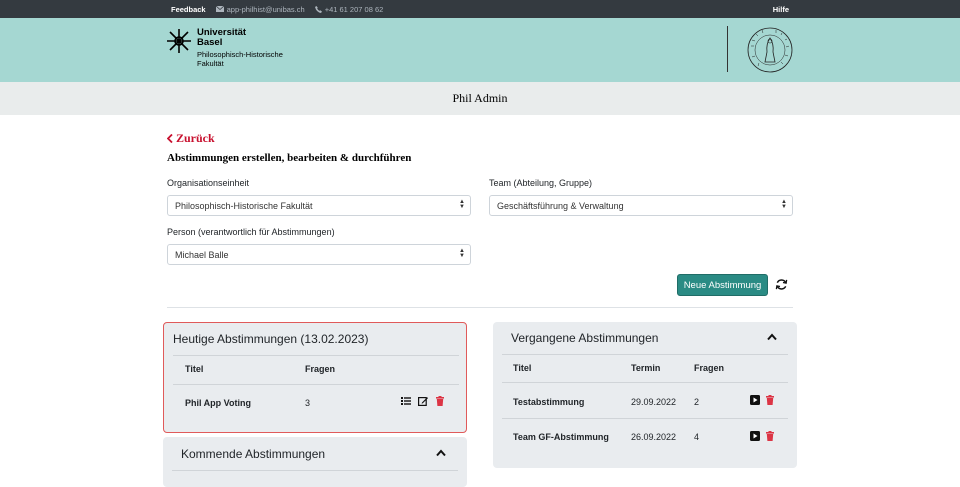 The height and width of the screenshot is (487, 960). What do you see at coordinates (219, 9) in the screenshot?
I see `envelope-icon` at bounding box center [219, 9].